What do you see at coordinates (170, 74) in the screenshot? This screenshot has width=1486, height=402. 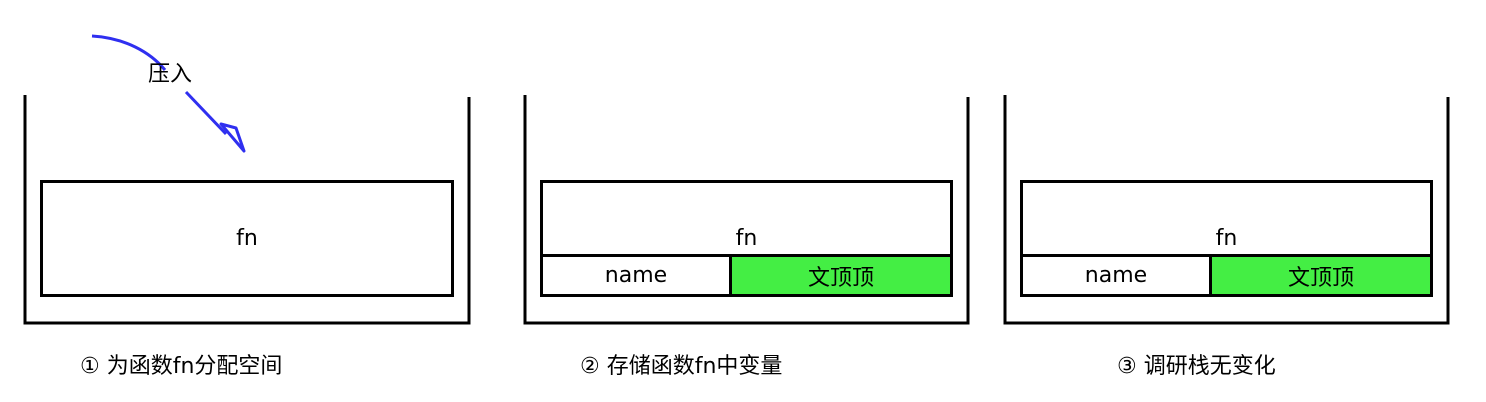 I see `push-label: 压入` at bounding box center [170, 74].